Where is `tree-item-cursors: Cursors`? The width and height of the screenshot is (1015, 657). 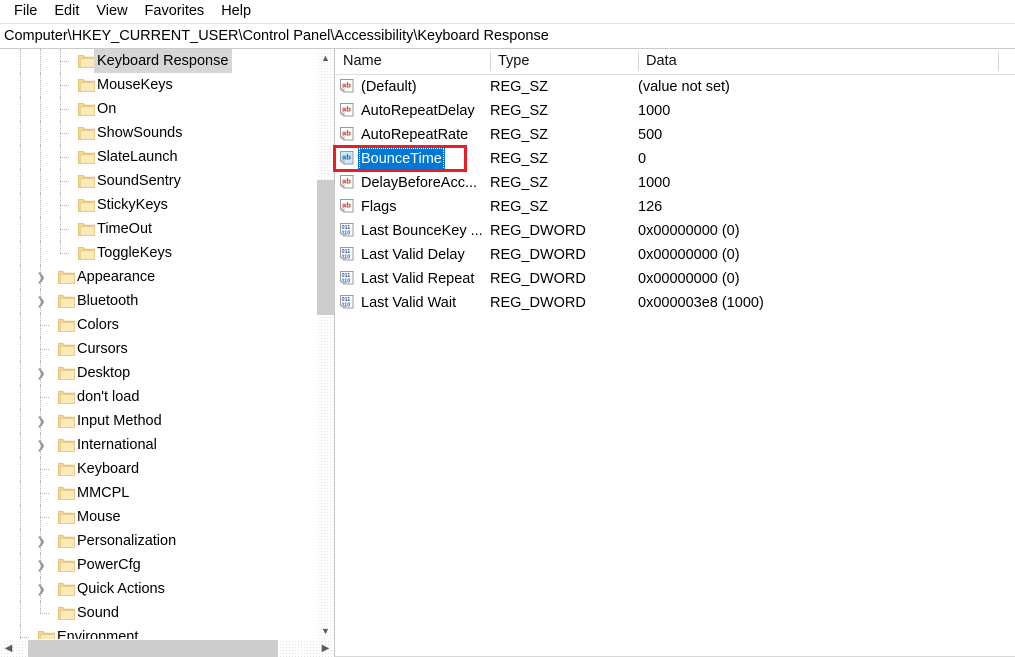
tree-item-cursors: Cursors is located at coordinates (167, 349).